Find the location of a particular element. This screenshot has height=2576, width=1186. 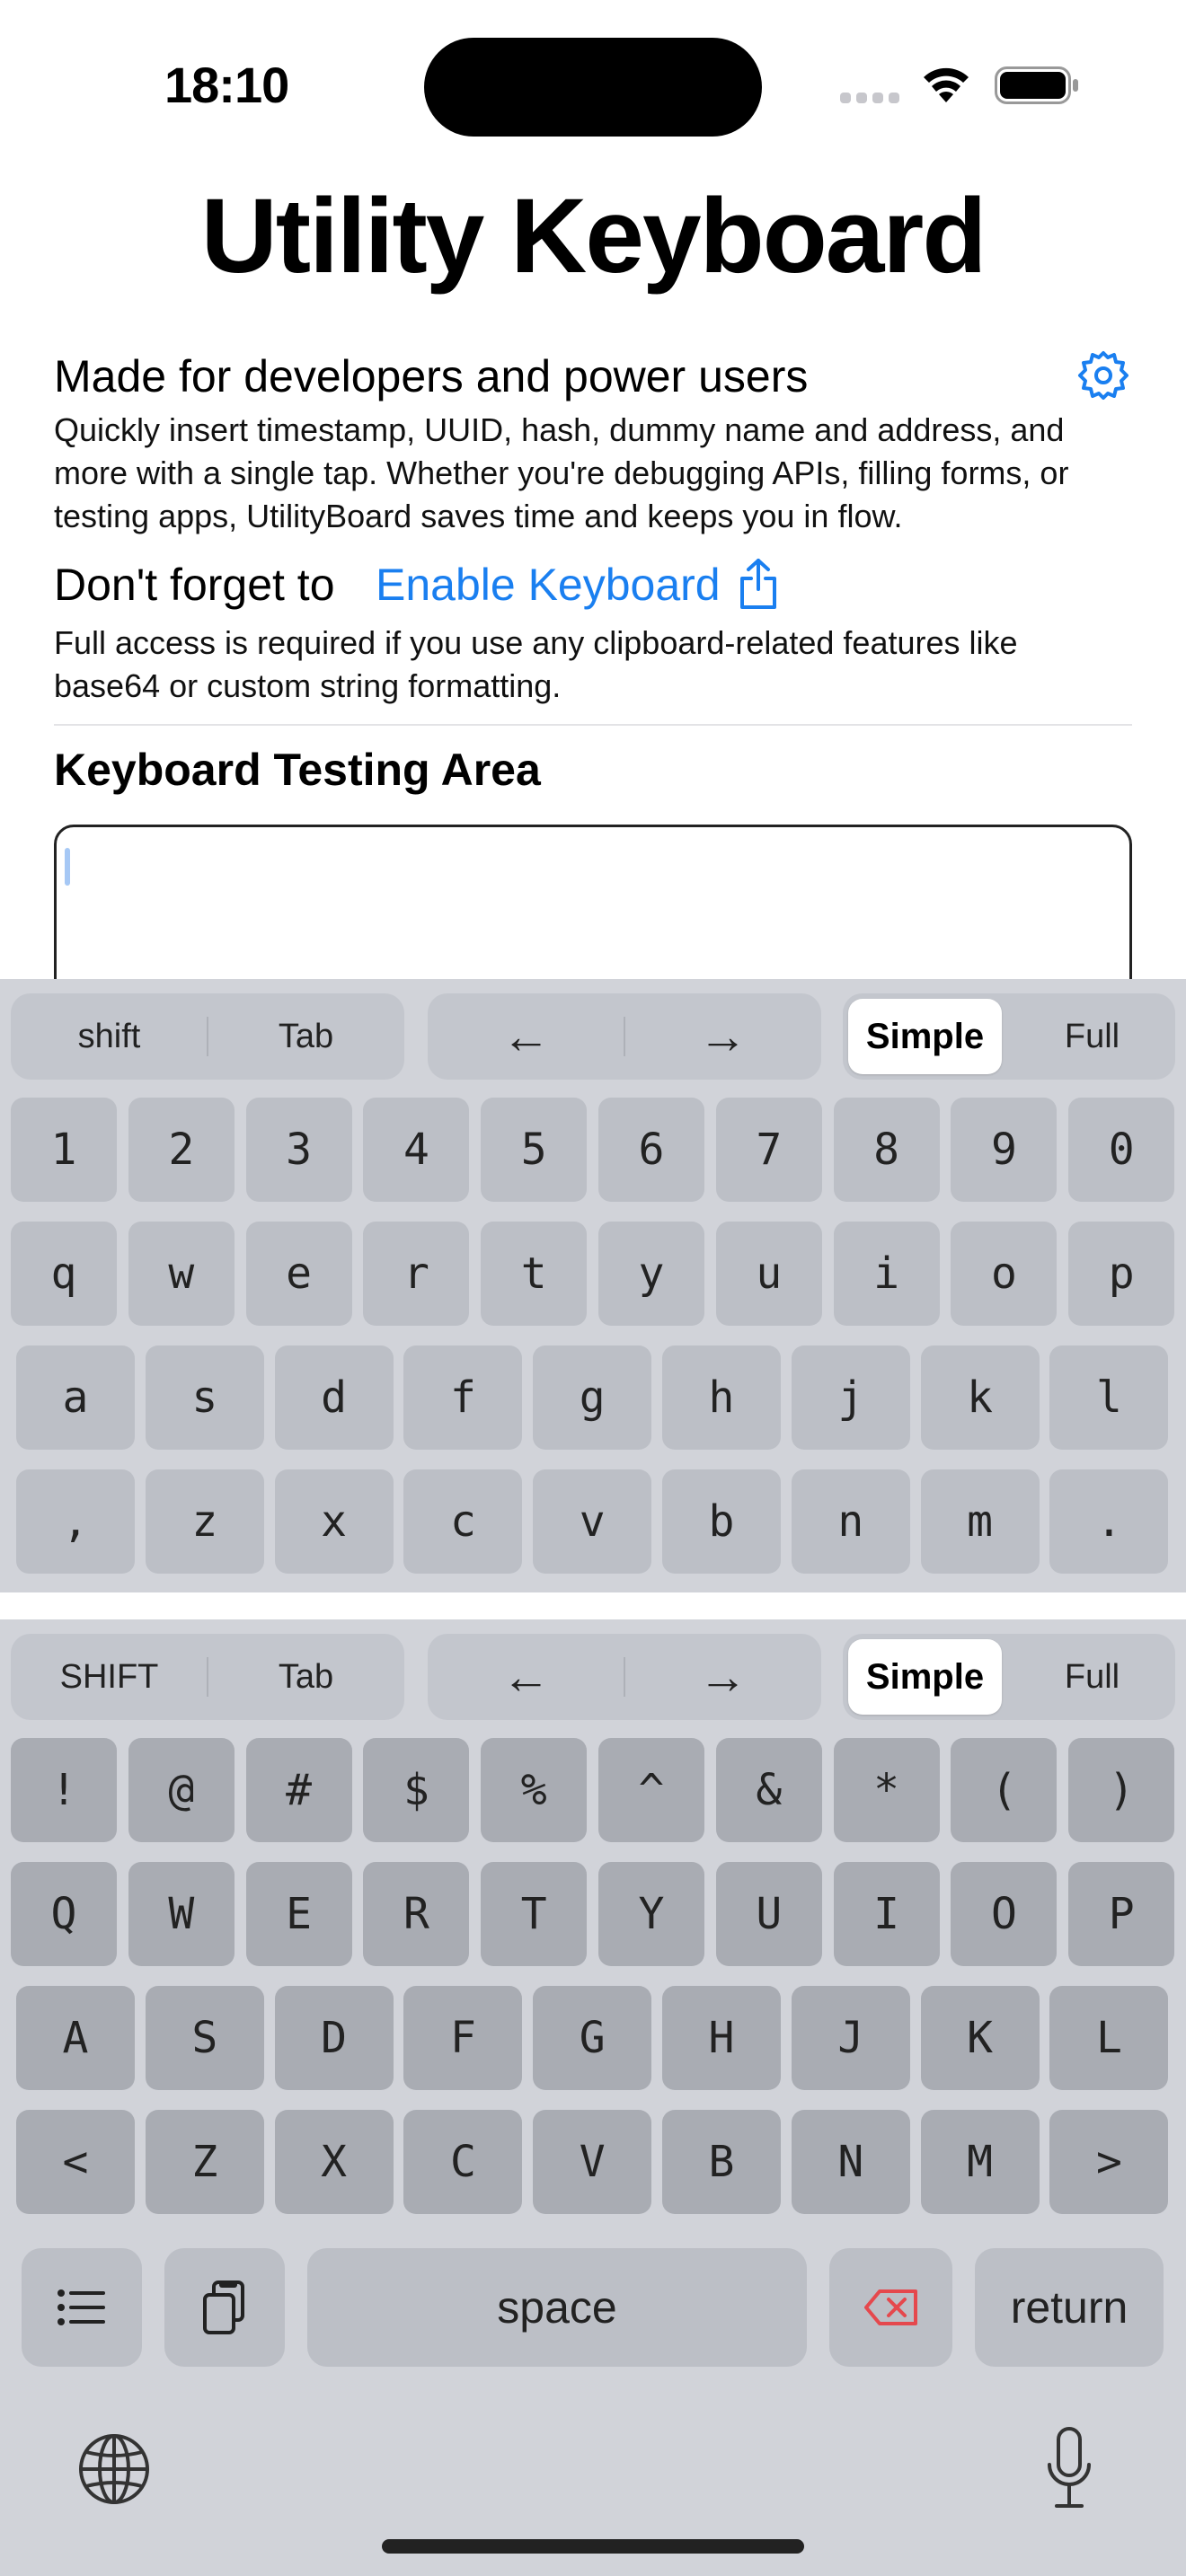

key: ! is located at coordinates (64, 1790).